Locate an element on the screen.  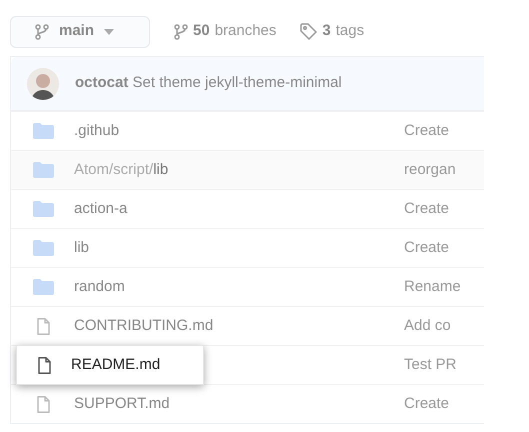
tags-link: 3 tags is located at coordinates (332, 31).